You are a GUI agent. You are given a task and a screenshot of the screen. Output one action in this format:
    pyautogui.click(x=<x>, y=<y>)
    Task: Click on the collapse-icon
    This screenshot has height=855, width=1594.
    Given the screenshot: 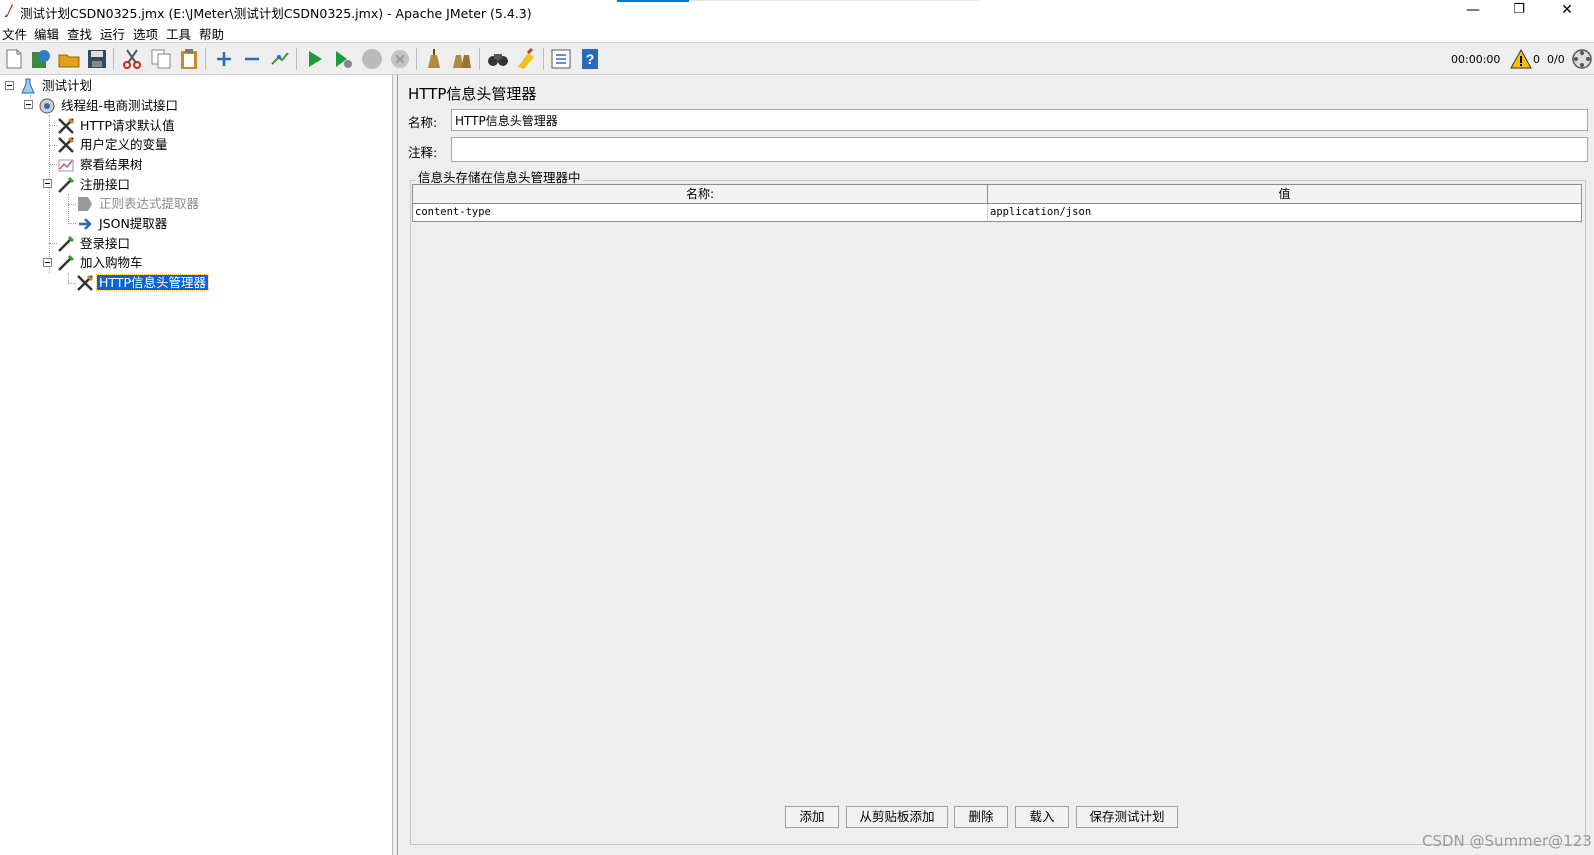 What is the action you would take?
    pyautogui.click(x=252, y=59)
    